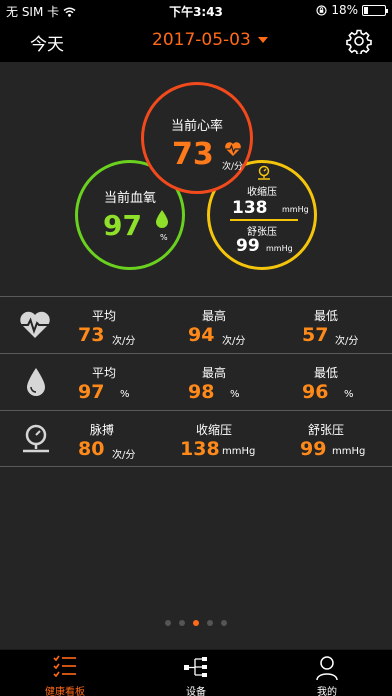 This screenshot has width=392, height=696. What do you see at coordinates (65, 691) in the screenshot?
I see `tab-dashboard-label: 健康看板` at bounding box center [65, 691].